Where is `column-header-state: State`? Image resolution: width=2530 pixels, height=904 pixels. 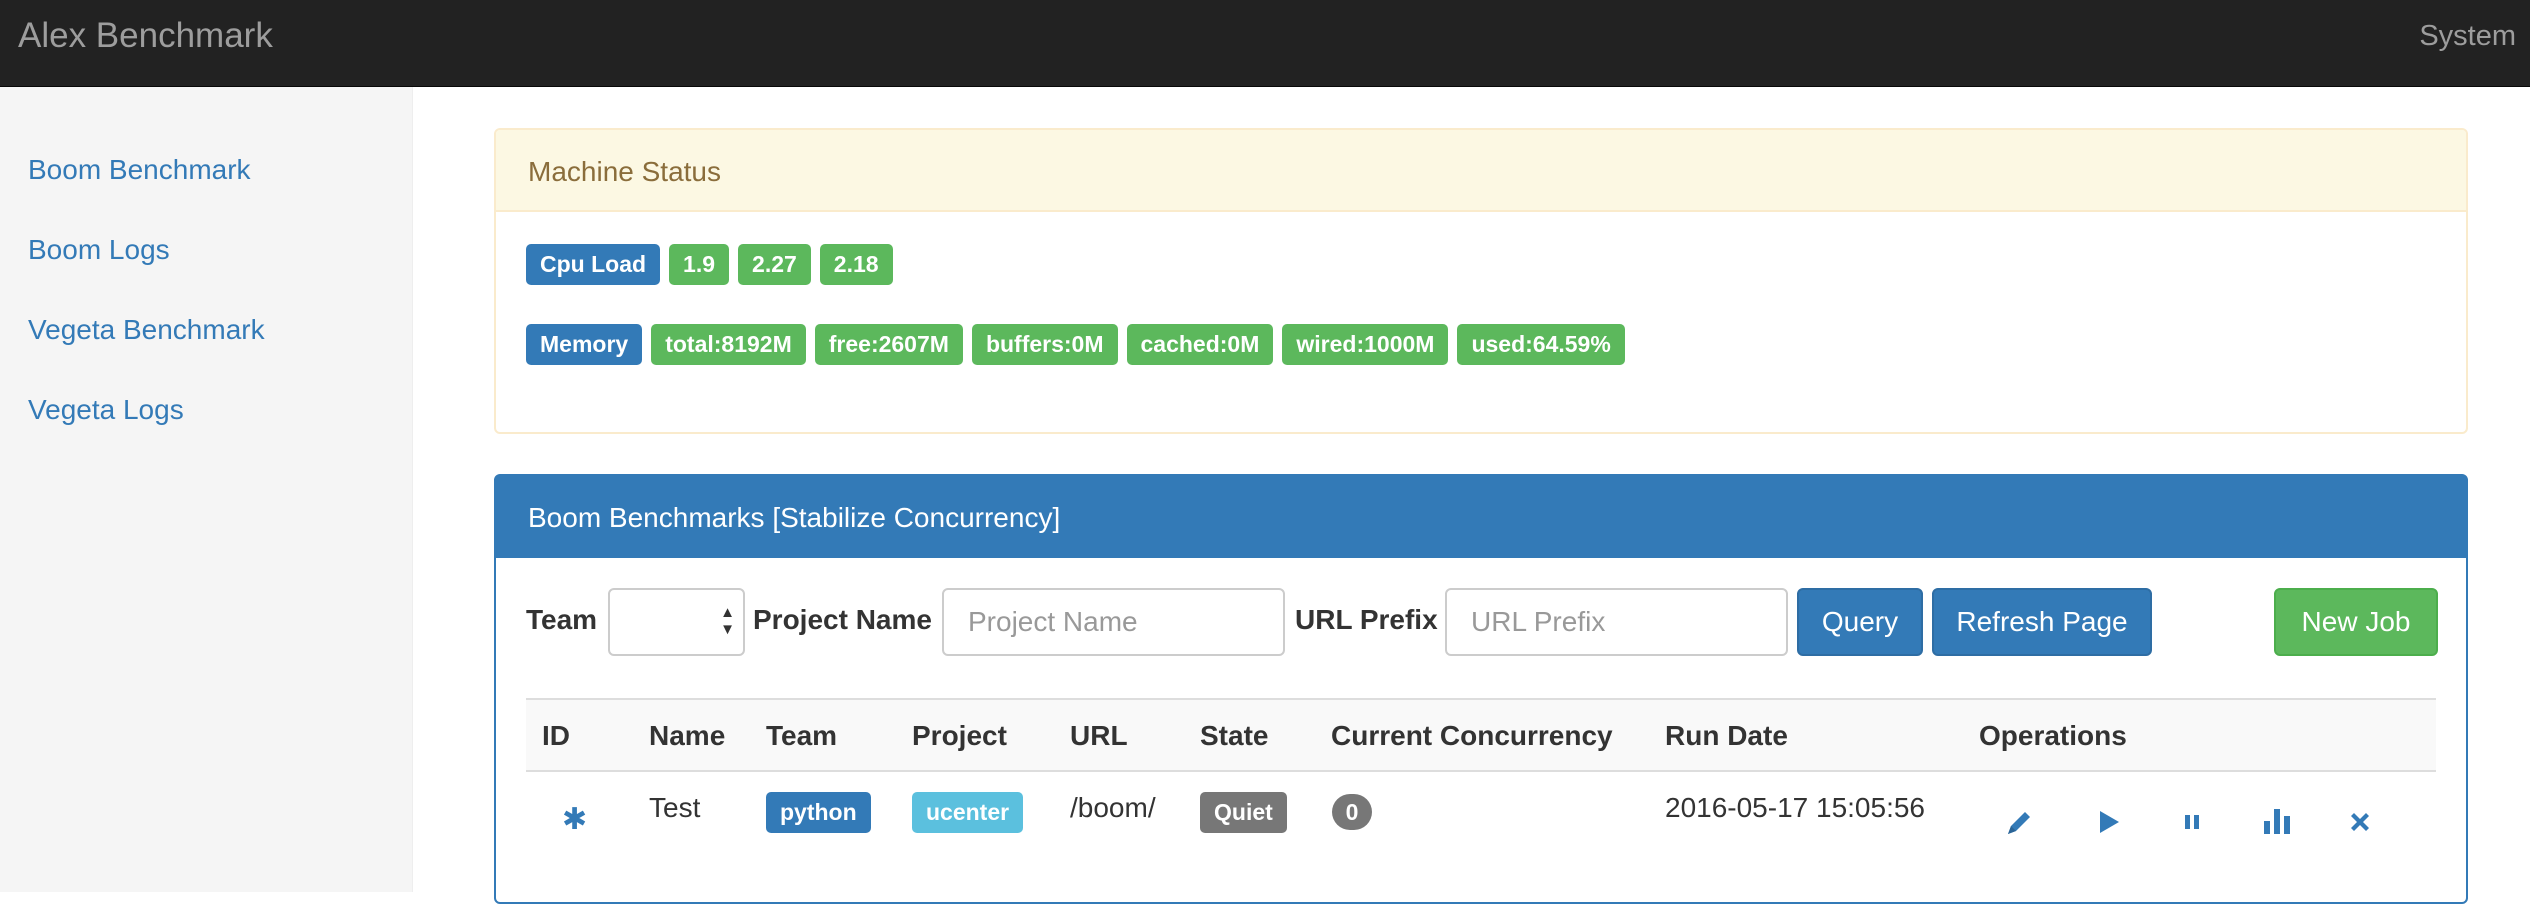
column-header-state: State is located at coordinates (1234, 735).